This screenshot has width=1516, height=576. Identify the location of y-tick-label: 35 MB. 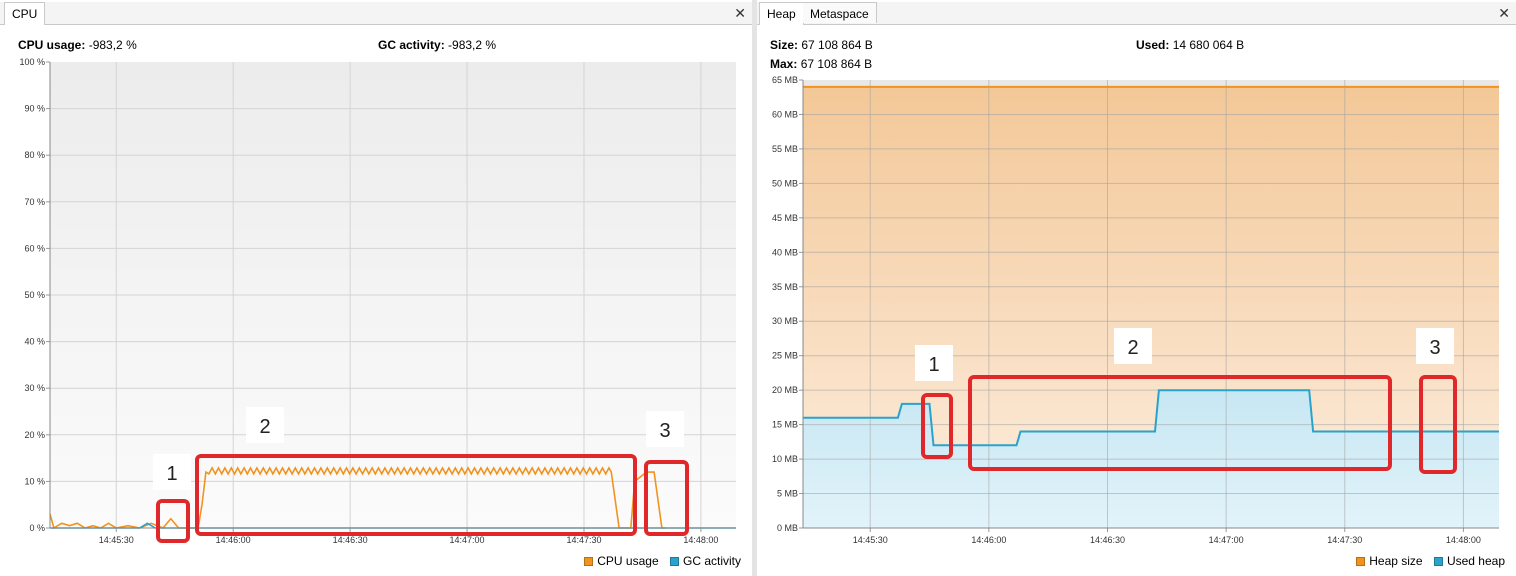
(785, 287).